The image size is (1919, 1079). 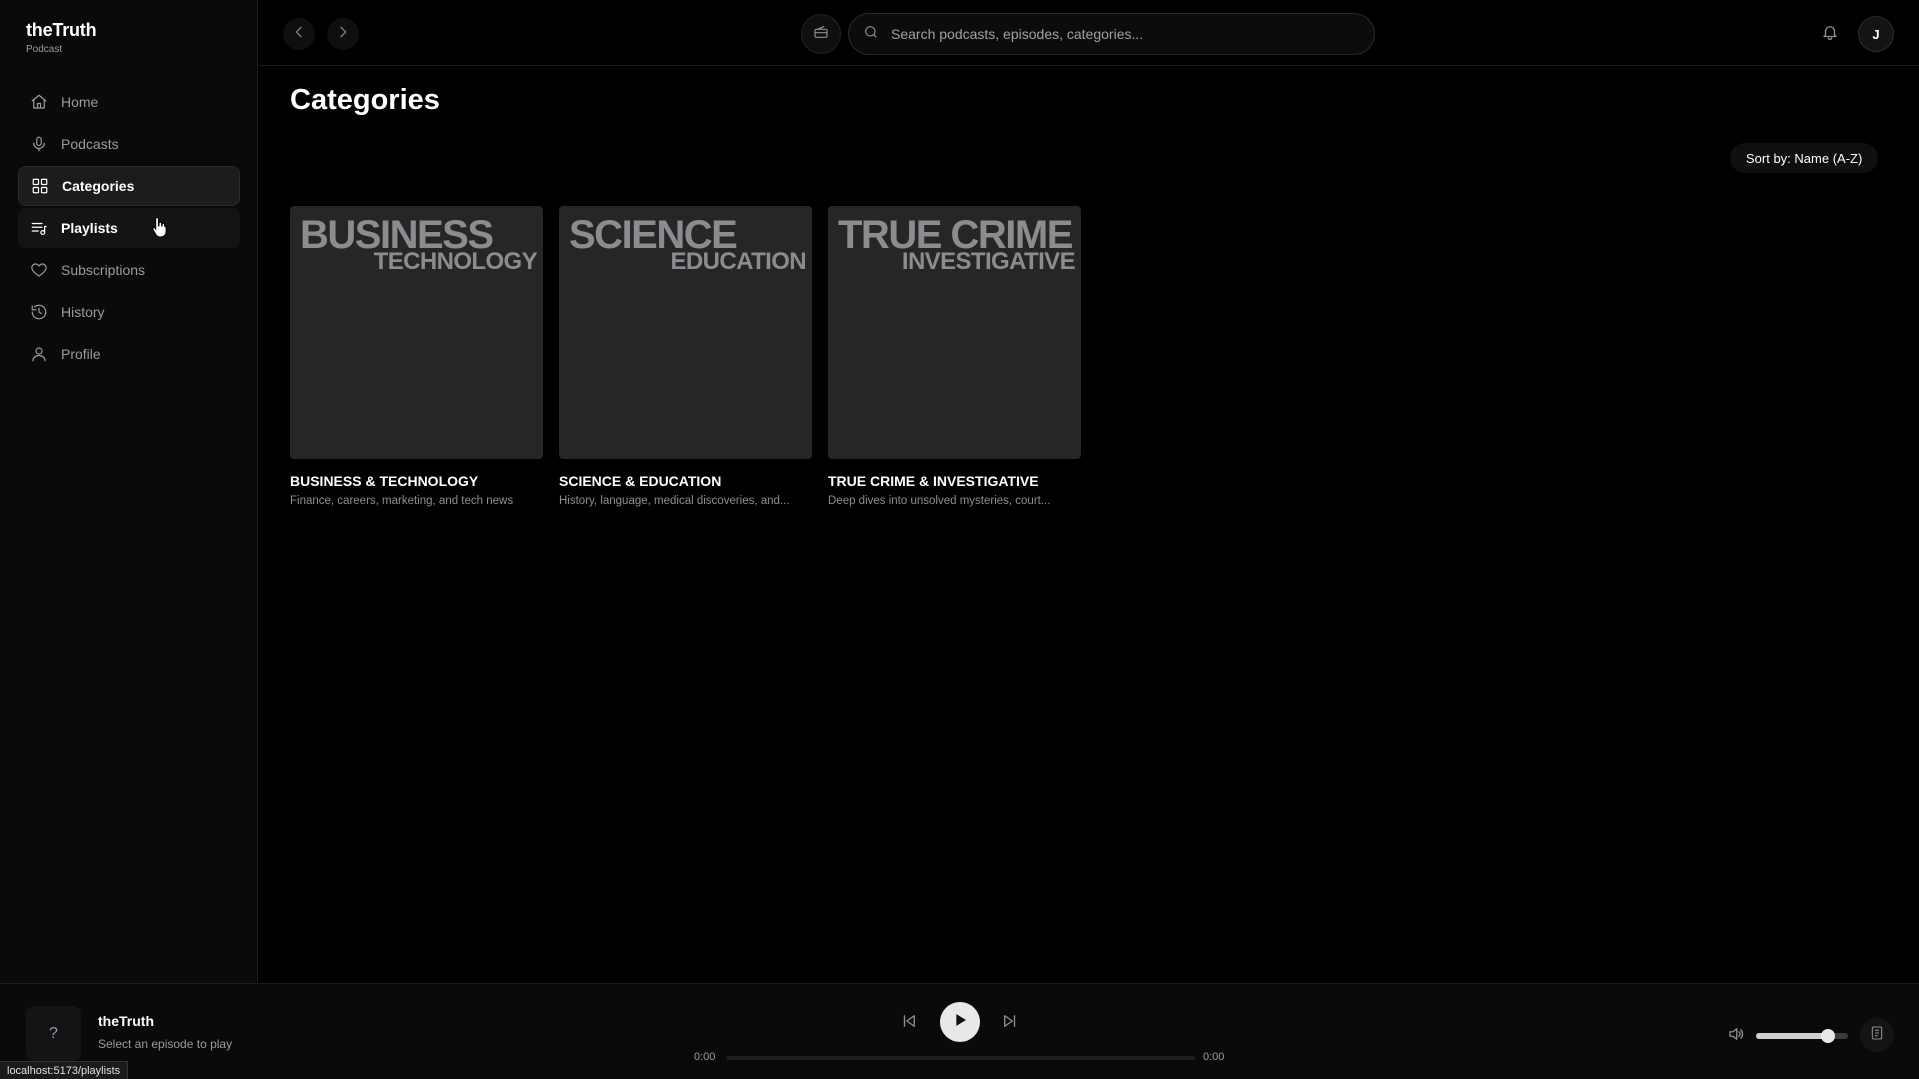 I want to click on category-cover: BUSINESS TECHNOLOGY, so click(x=416, y=332).